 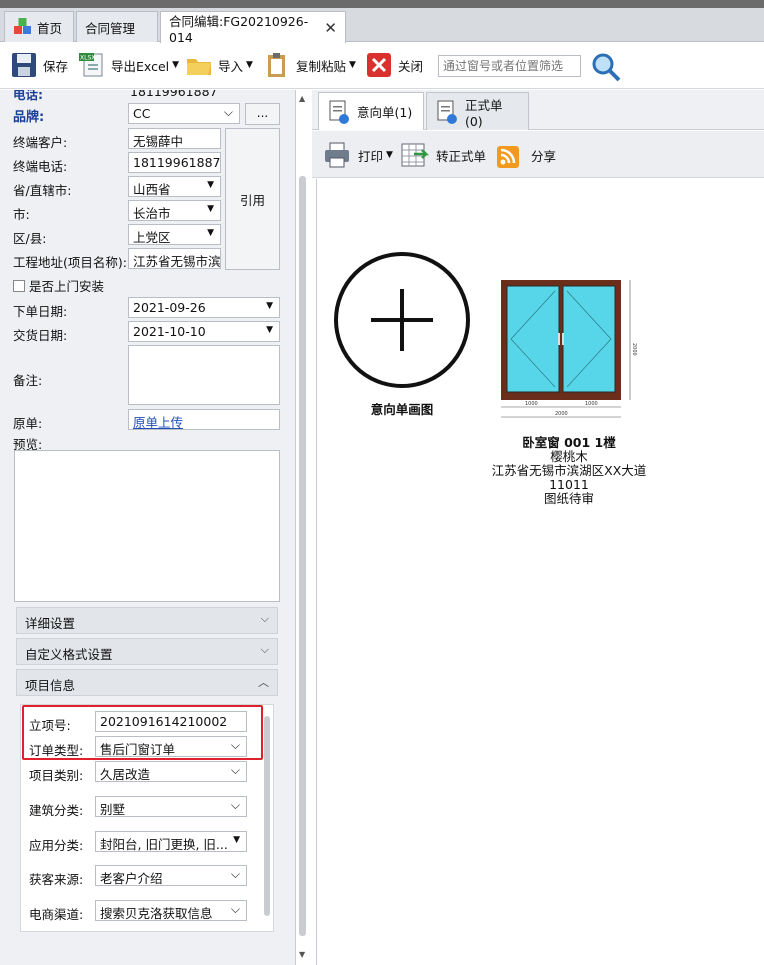 I want to click on import-button: 导入 ▼, so click(x=219, y=65).